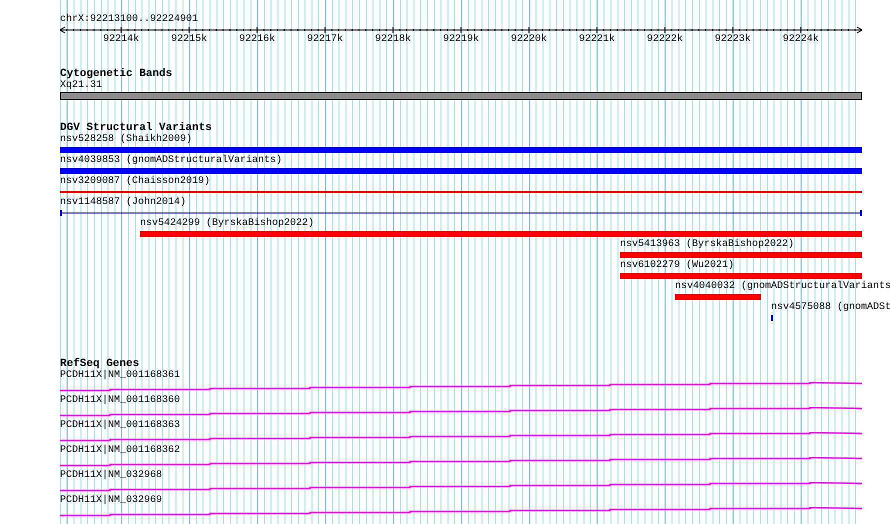 The height and width of the screenshot is (524, 890). Describe the element at coordinates (460, 40) in the screenshot. I see `ruler-tick-label: 92219k` at that location.